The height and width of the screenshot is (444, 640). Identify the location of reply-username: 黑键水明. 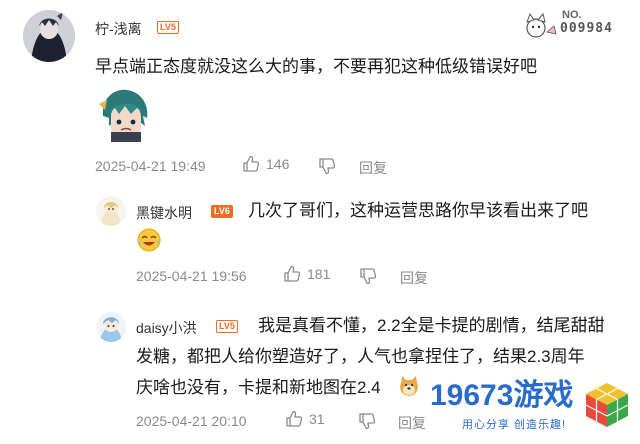
(164, 213).